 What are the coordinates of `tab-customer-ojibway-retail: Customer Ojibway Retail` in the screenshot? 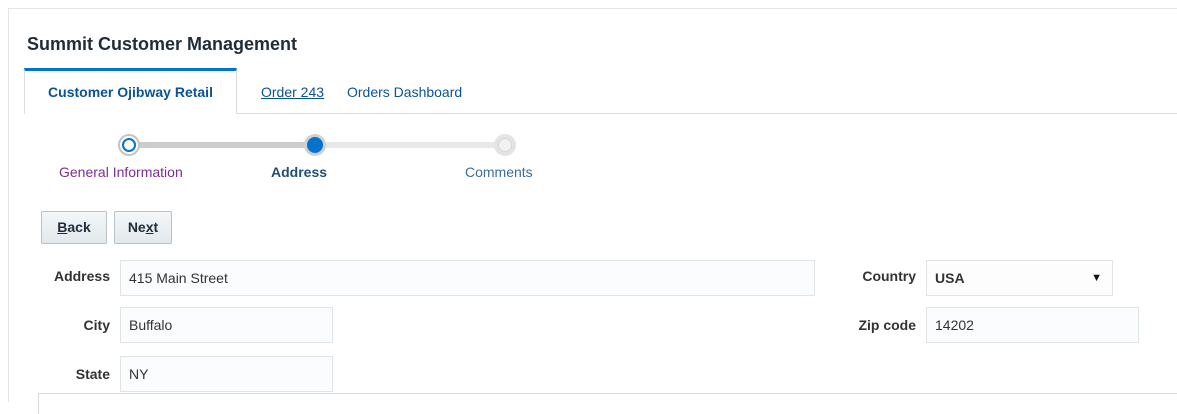 It's located at (130, 91).